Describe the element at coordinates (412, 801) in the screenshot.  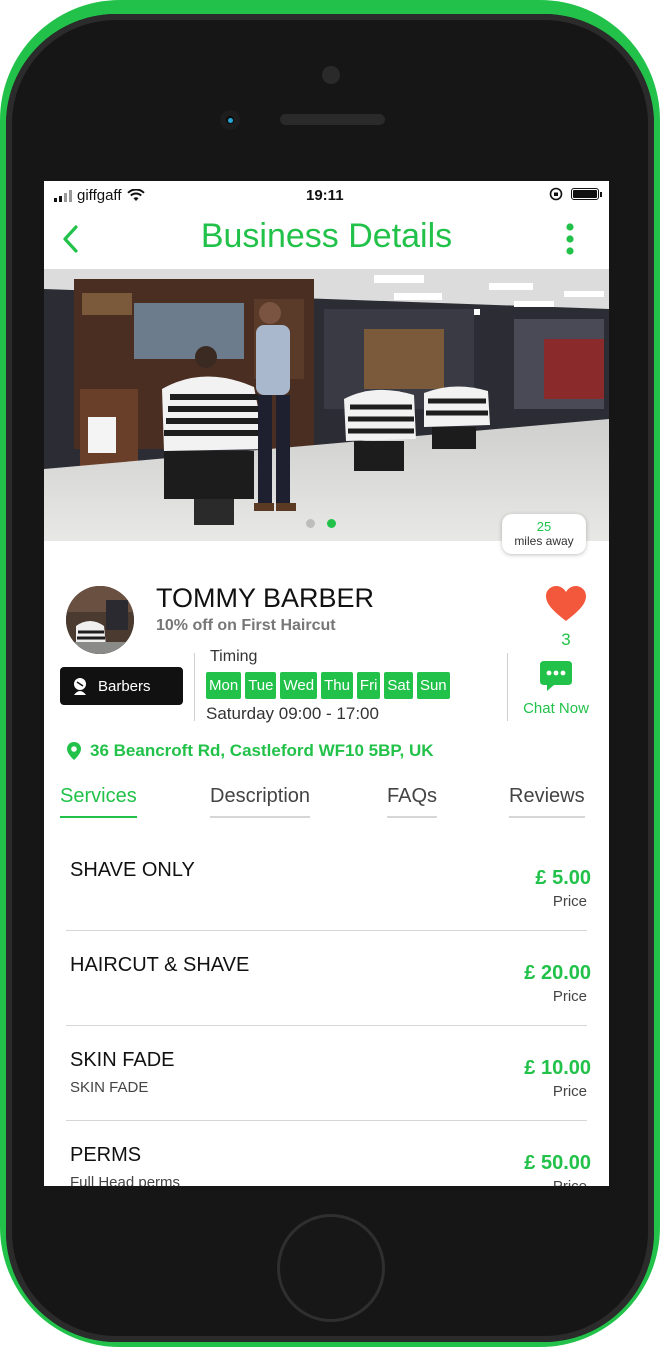
I see `tab-faqs: FAQs` at that location.